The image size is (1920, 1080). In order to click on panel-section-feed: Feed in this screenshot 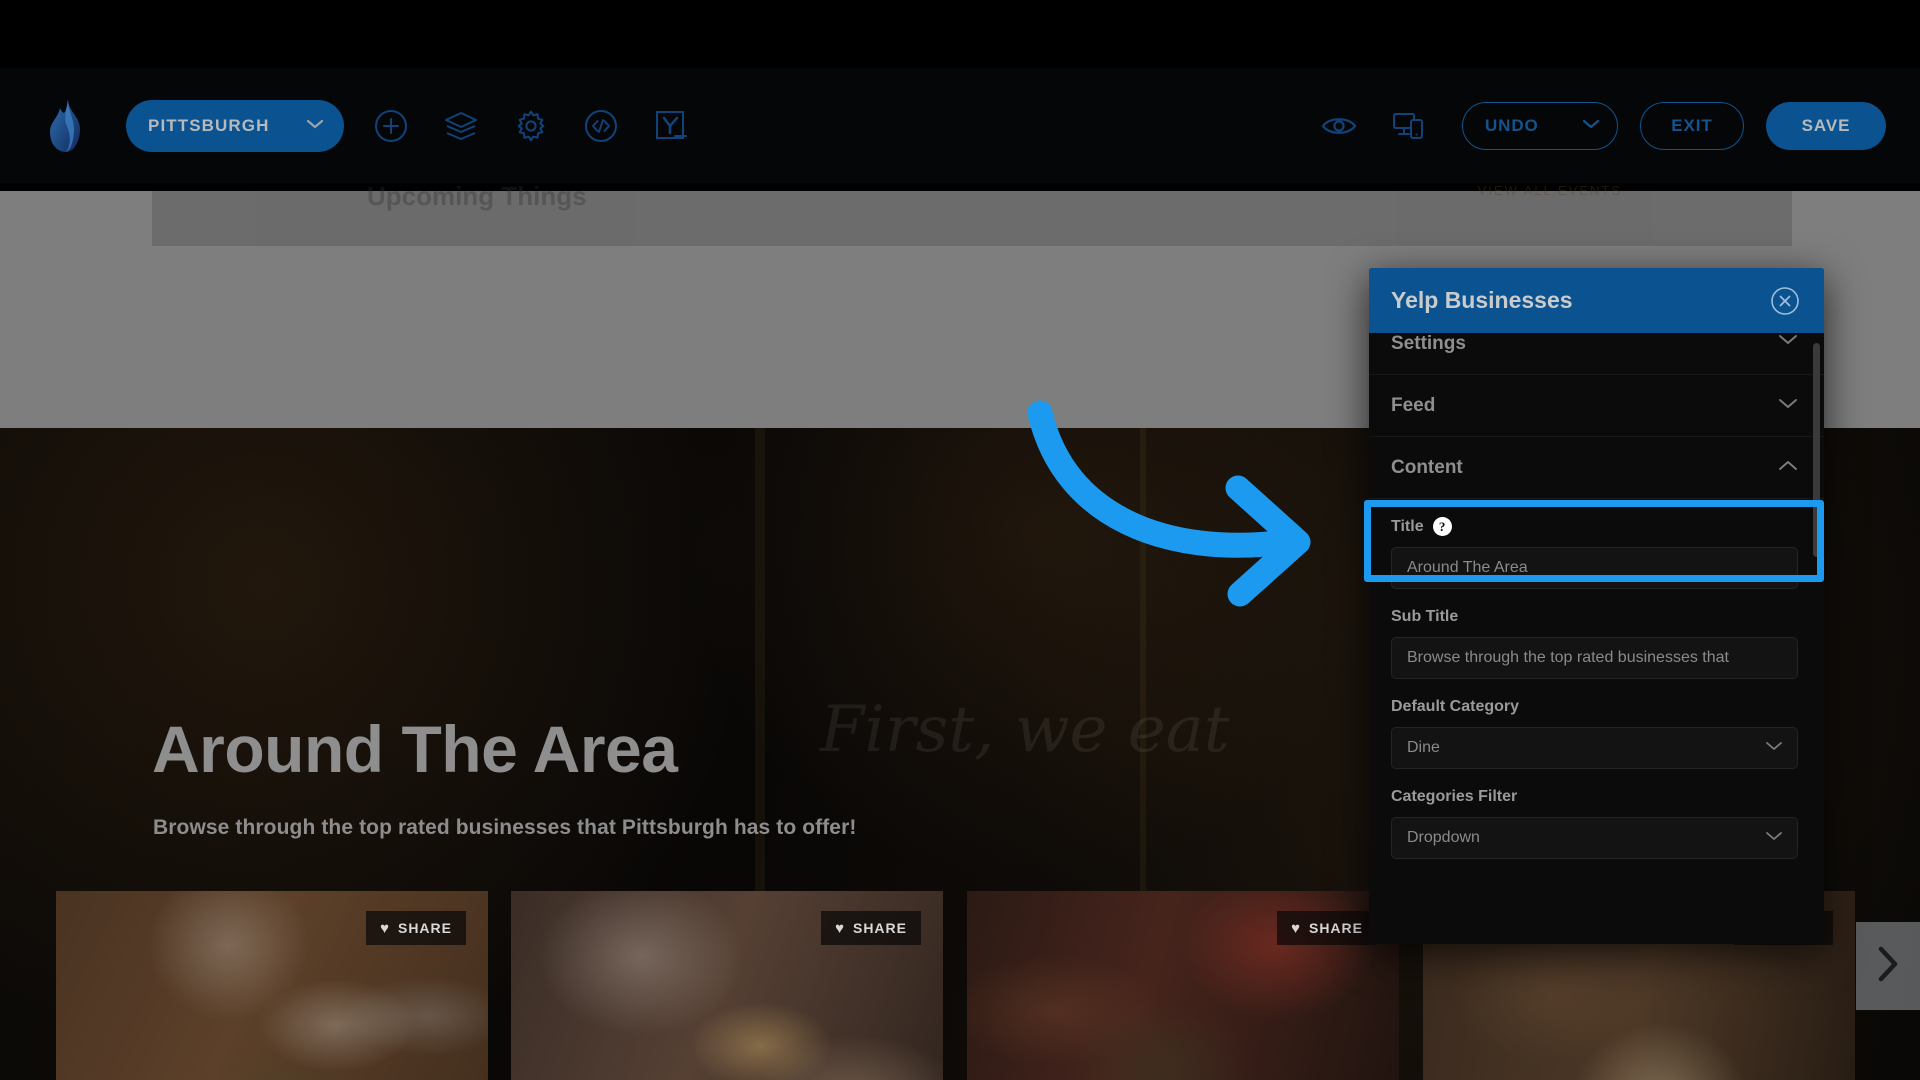, I will do `click(1596, 406)`.